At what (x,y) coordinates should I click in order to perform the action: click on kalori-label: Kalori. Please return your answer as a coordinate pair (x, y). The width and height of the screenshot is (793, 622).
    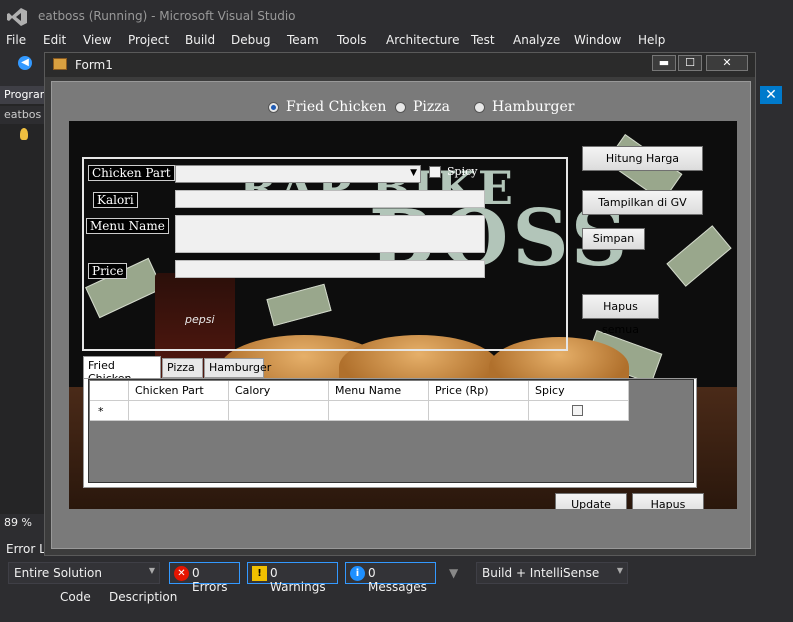
    Looking at the image, I should click on (115, 200).